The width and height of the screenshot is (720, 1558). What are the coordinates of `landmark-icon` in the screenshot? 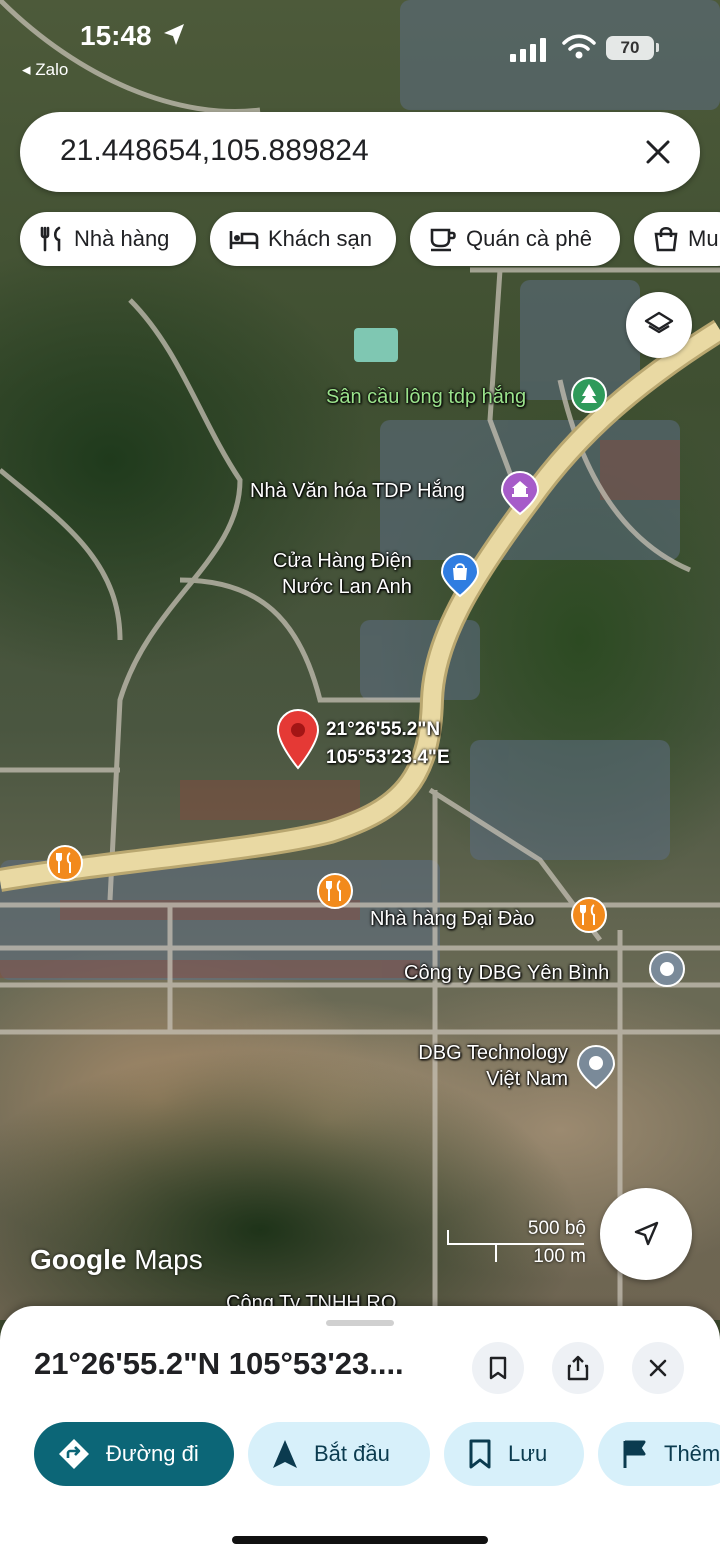 It's located at (520, 493).